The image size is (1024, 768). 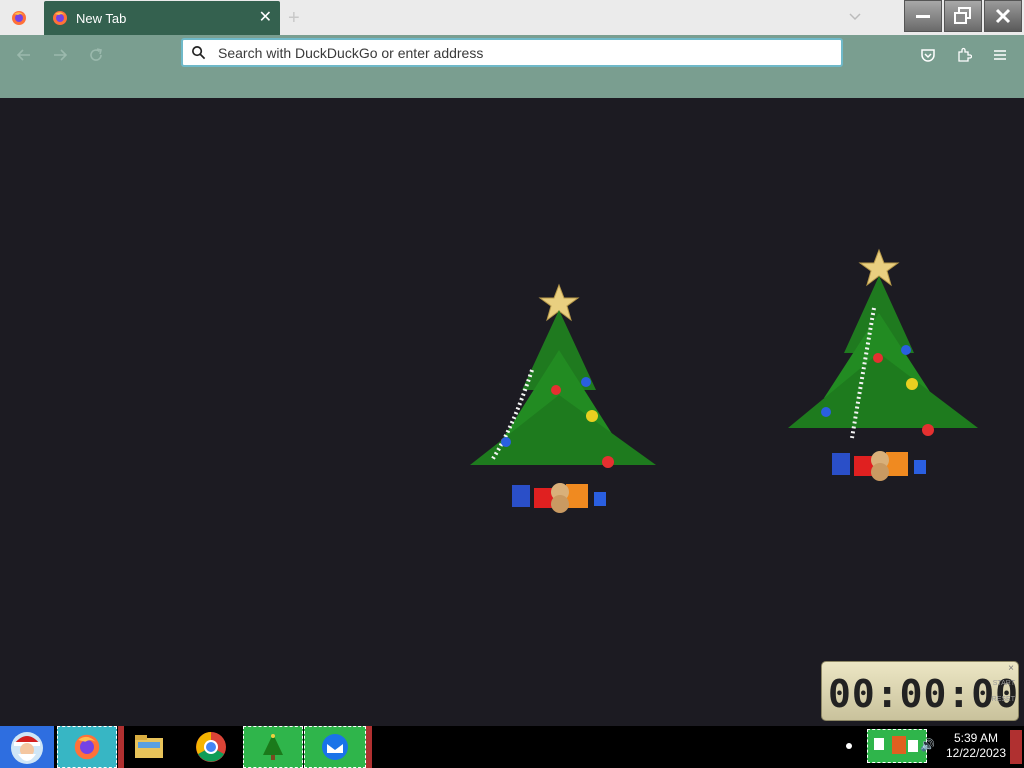 I want to click on chevron-down-icon, so click(x=855, y=17).